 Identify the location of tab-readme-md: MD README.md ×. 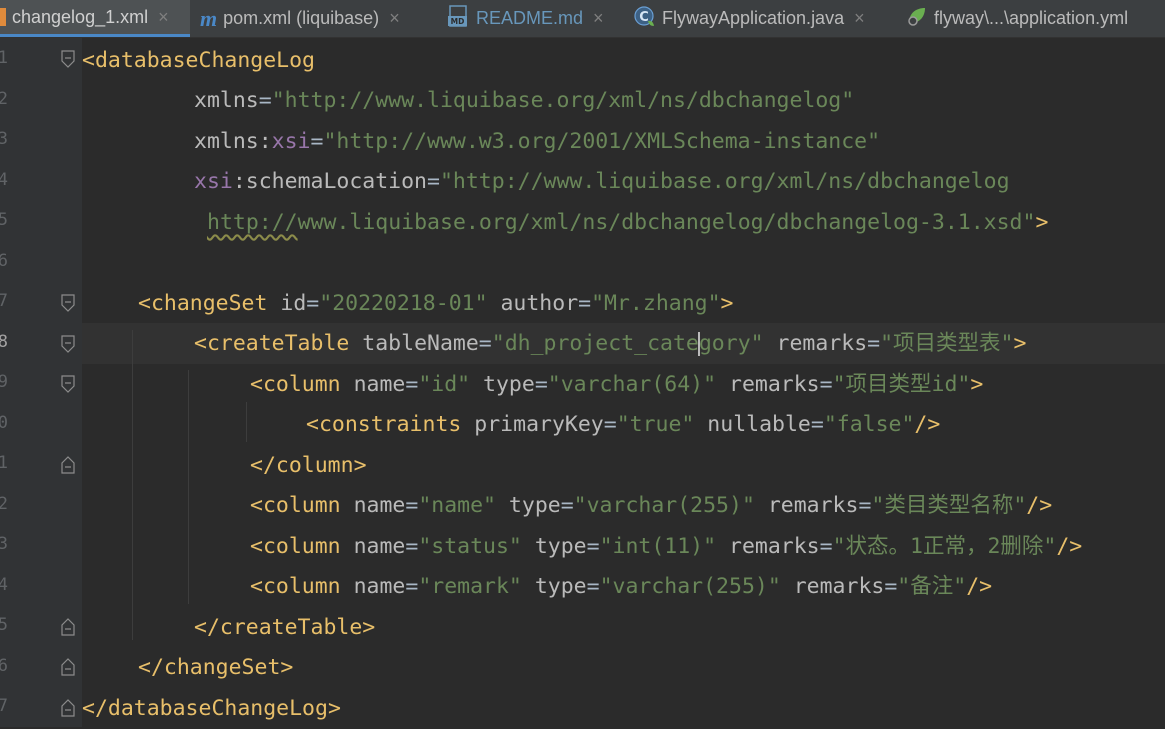
(526, 18).